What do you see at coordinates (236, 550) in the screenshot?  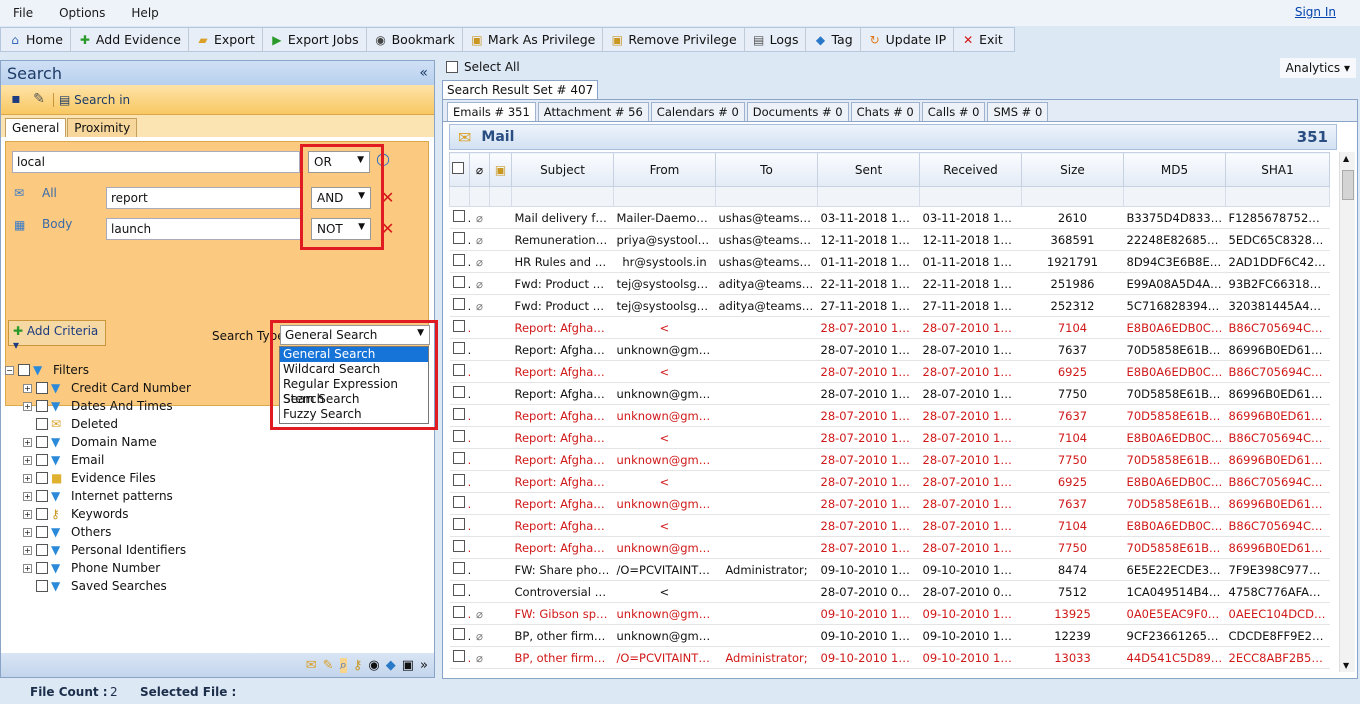 I see `tree-item-personal: + ▼ Personal Identifiers` at bounding box center [236, 550].